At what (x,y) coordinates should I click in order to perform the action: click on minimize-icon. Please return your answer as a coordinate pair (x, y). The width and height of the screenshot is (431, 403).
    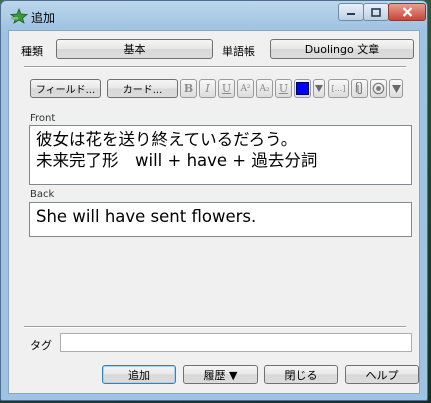
    Looking at the image, I should click on (351, 14).